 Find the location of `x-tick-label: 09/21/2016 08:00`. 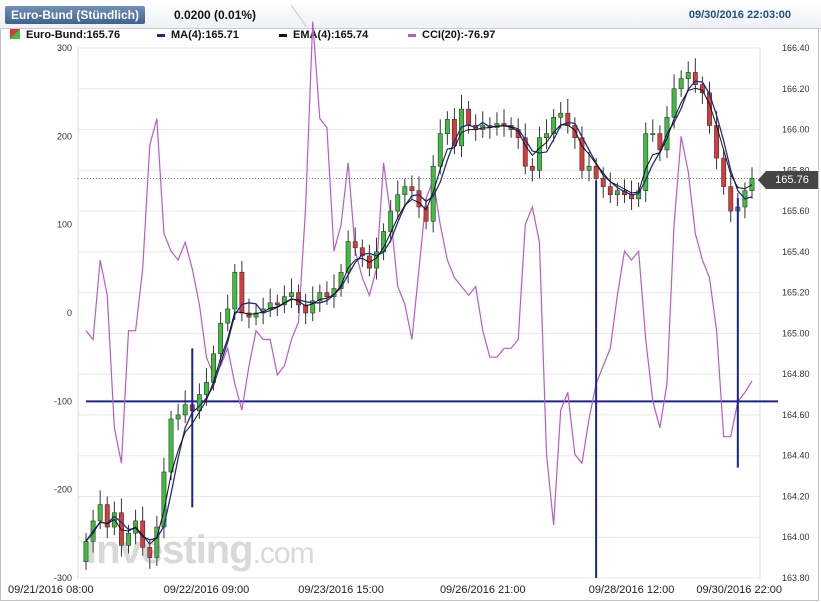

x-tick-label: 09/21/2016 08:00 is located at coordinates (51, 590).